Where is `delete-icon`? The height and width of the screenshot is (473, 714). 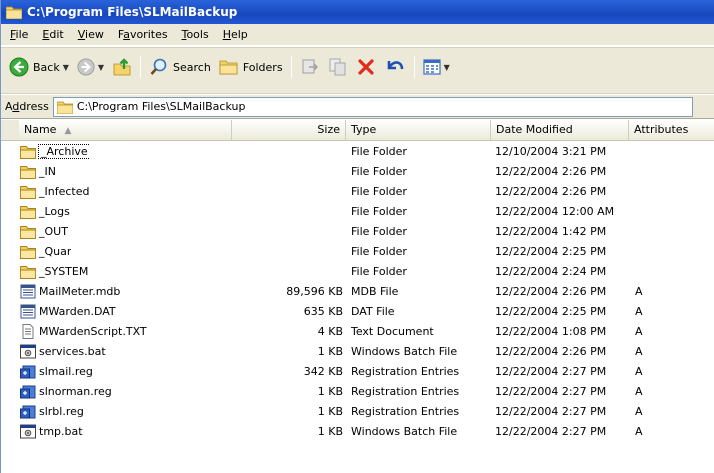 delete-icon is located at coordinates (365, 67).